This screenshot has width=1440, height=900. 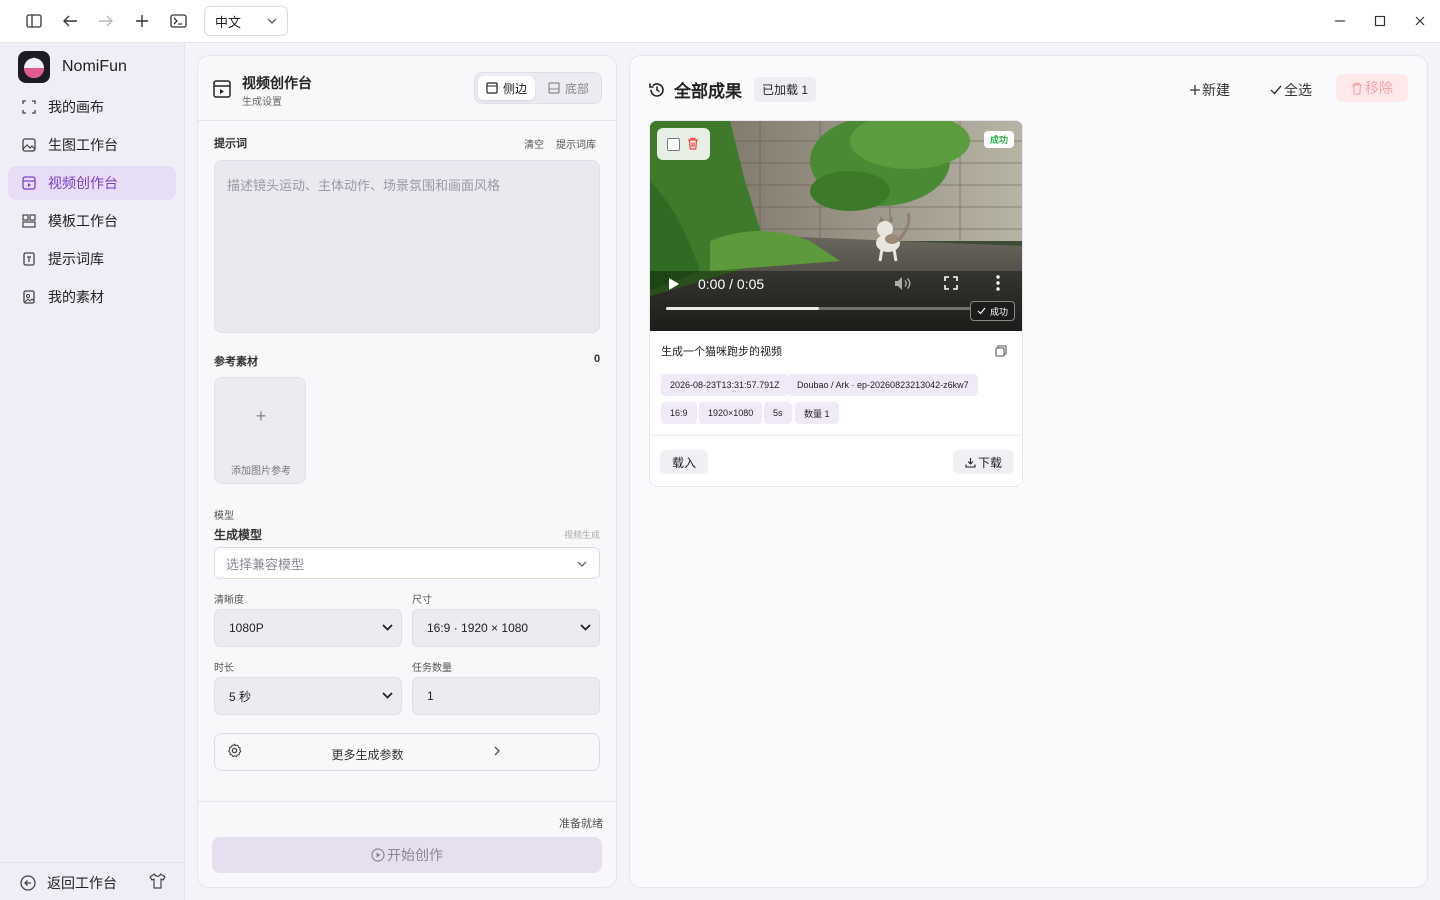 I want to click on clear-prompt-button: 清空, so click(x=534, y=143).